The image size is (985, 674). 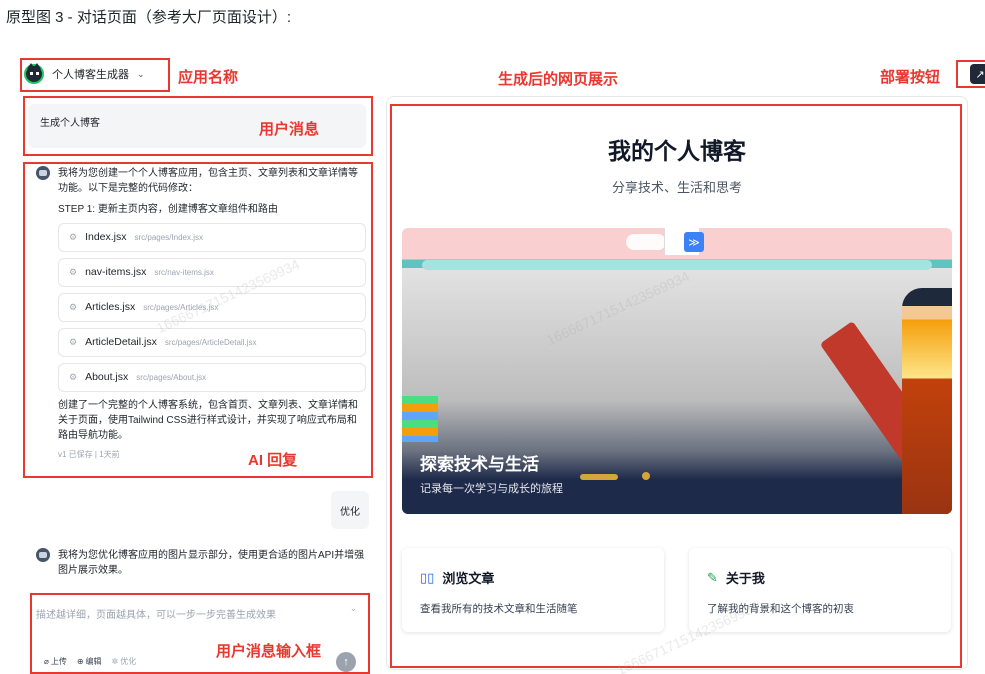 I want to click on carousel-indicator-active, so click(x=599, y=477).